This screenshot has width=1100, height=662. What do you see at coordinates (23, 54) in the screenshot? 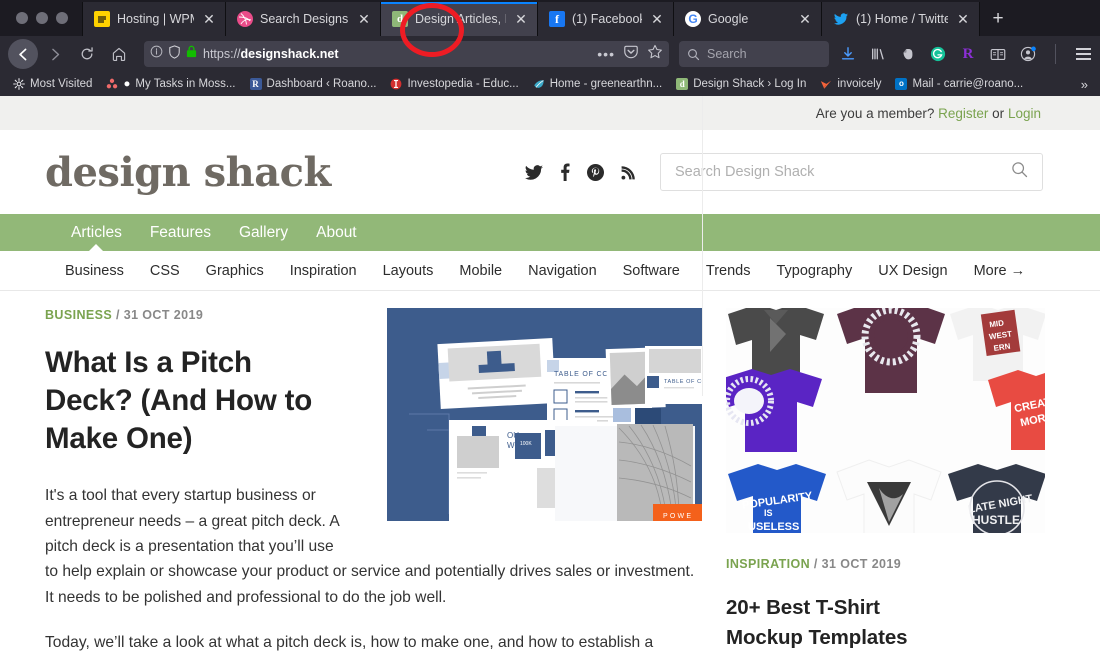
I see `back-button` at bounding box center [23, 54].